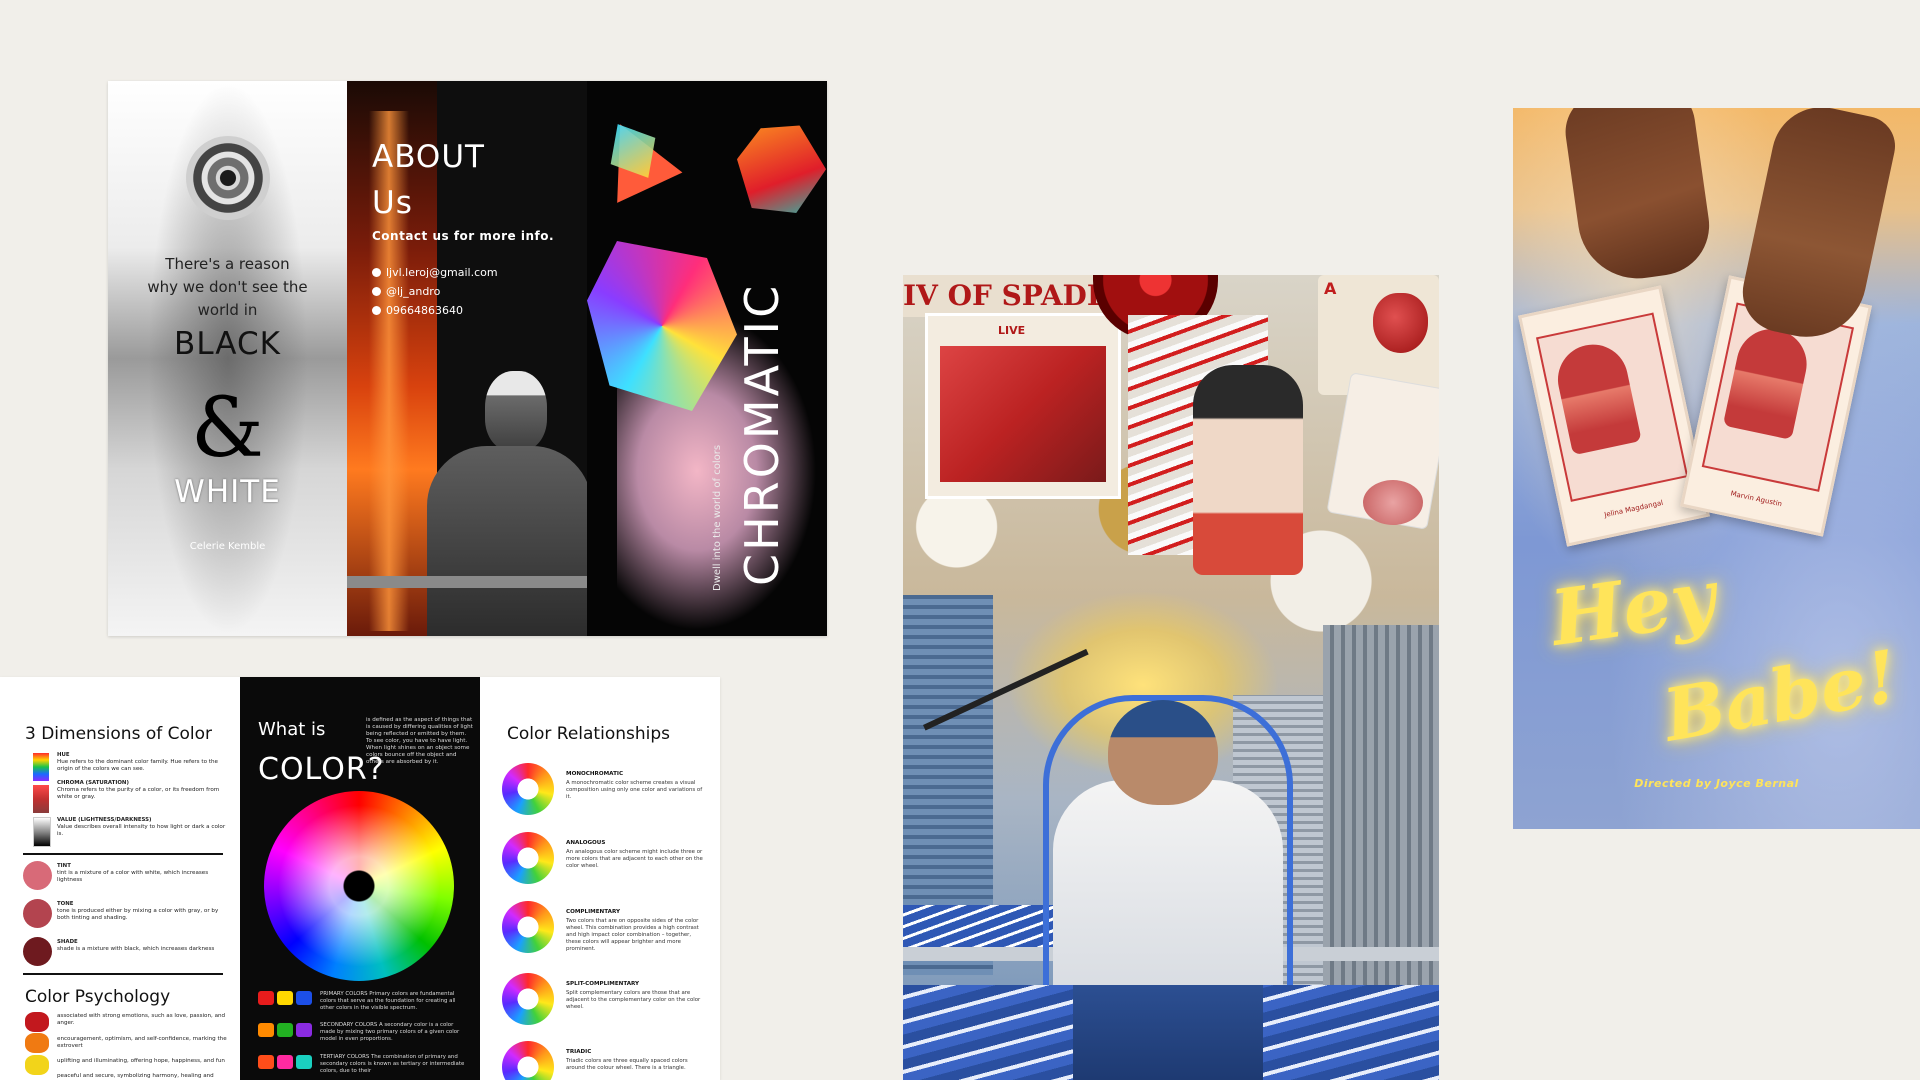  What do you see at coordinates (717, 517) in the screenshot?
I see `chromatic-subtitle: Dwell into the world of colors` at bounding box center [717, 517].